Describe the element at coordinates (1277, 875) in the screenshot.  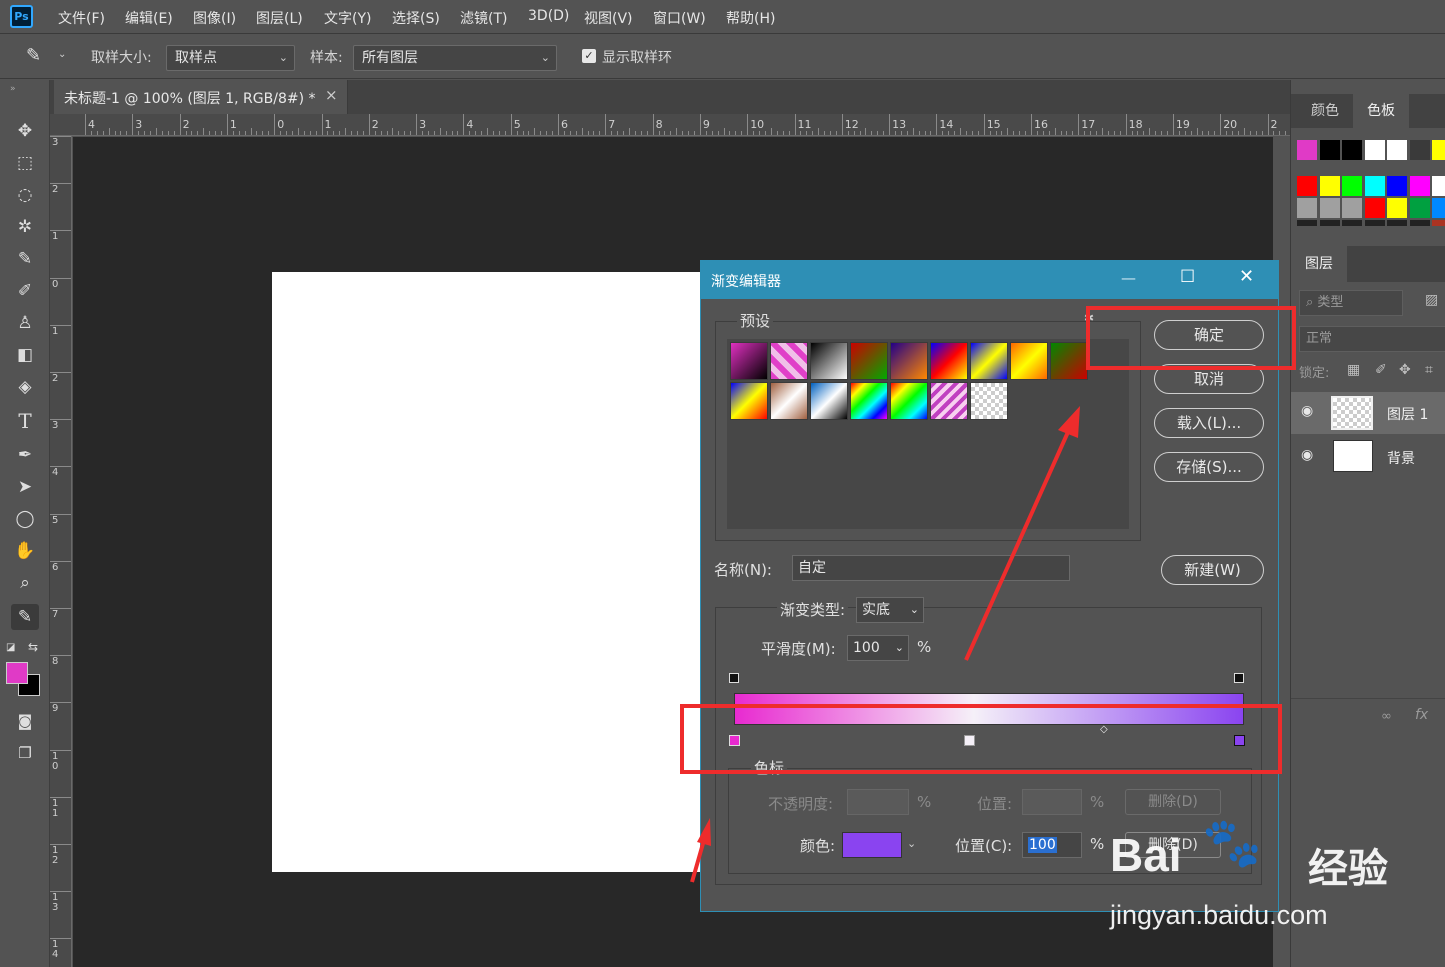
I see `watermark: Bai 🐾 经验 jingyan.baidu.com` at that location.